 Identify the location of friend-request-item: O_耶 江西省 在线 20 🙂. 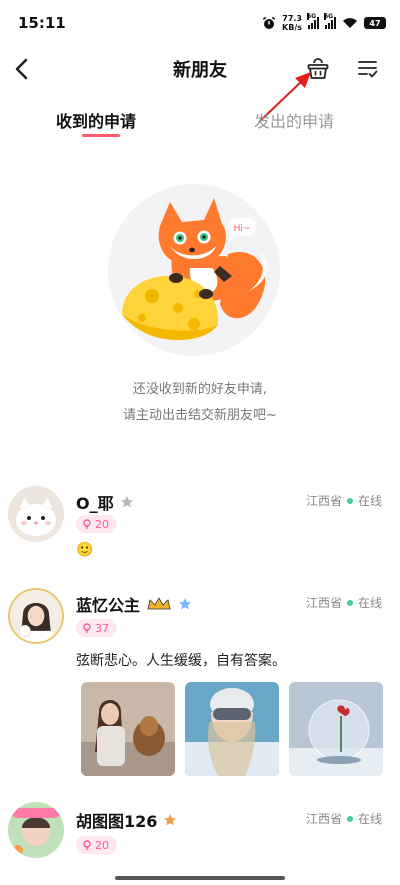
(200, 529).